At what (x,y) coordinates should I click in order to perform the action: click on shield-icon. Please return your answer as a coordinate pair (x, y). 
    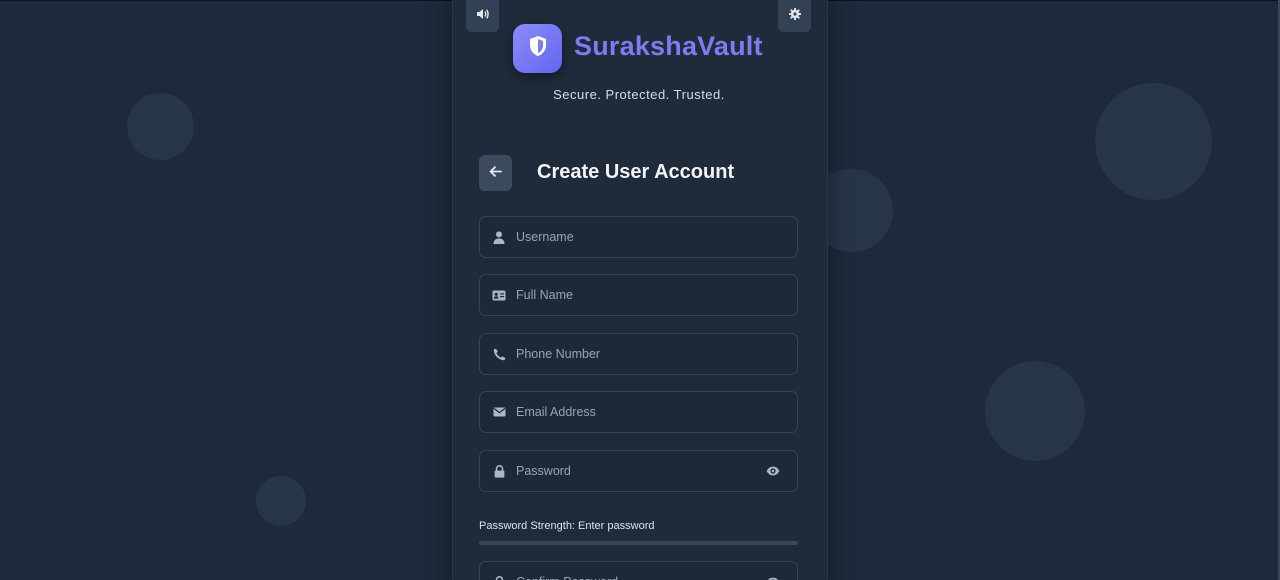
    Looking at the image, I should click on (538, 48).